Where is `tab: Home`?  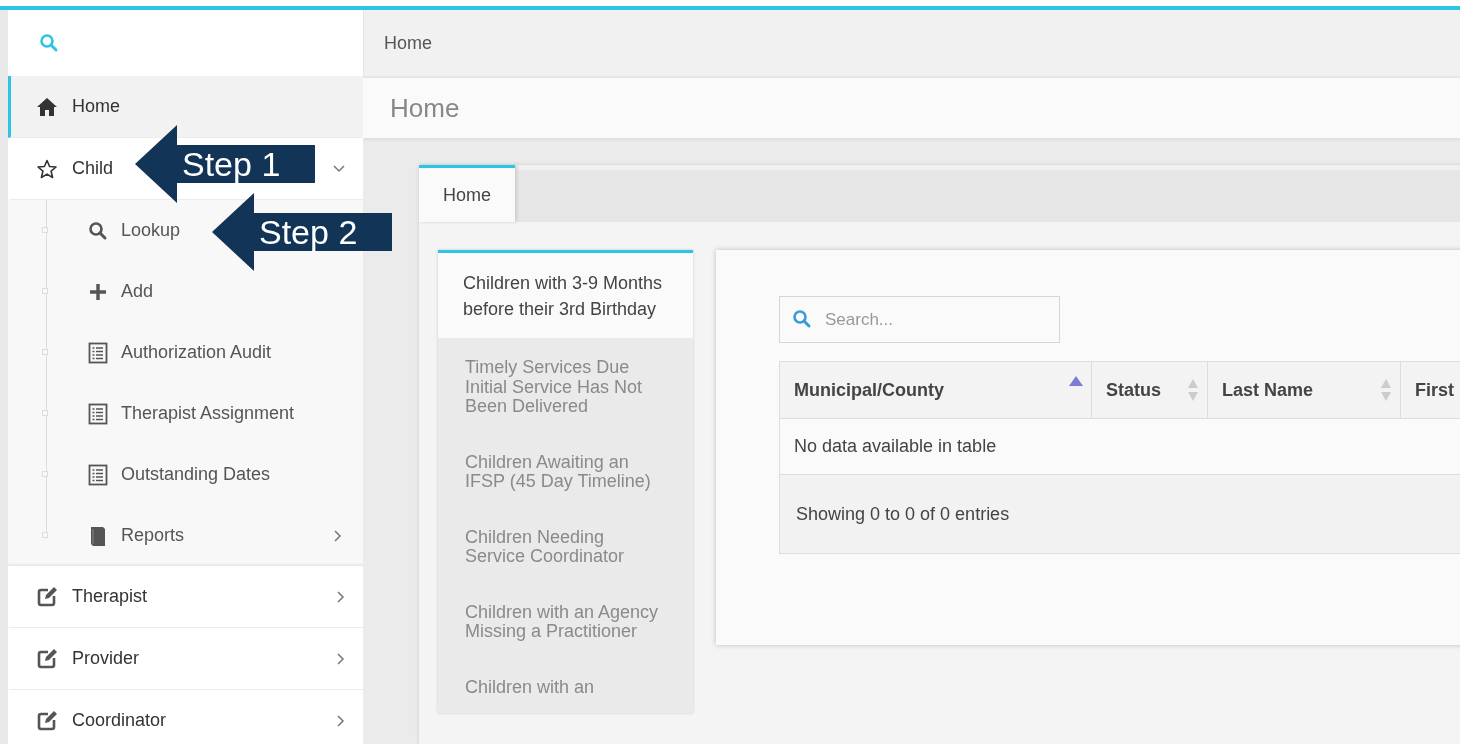 tab: Home is located at coordinates (467, 193).